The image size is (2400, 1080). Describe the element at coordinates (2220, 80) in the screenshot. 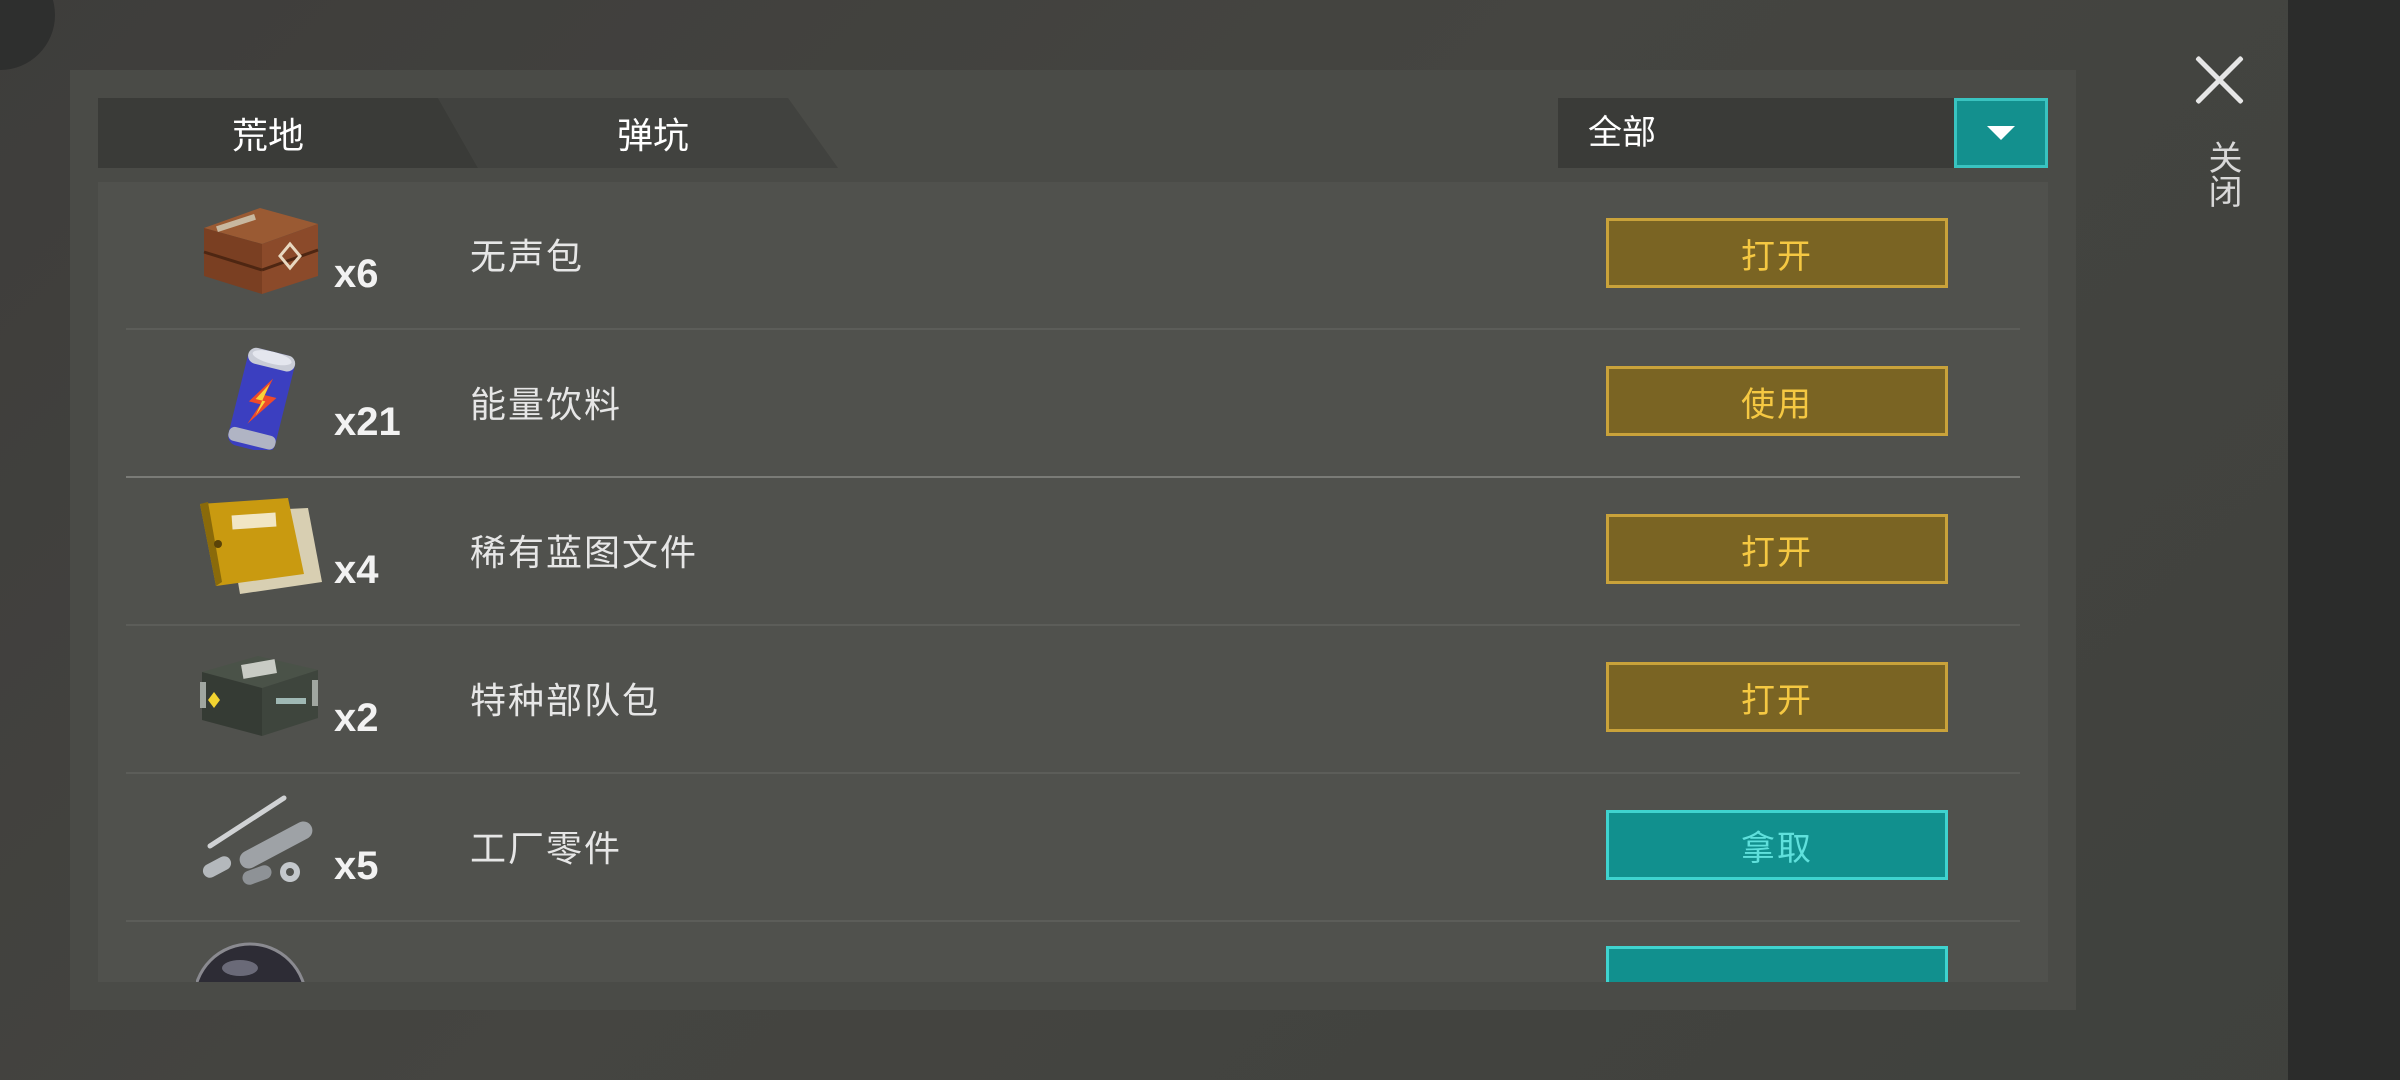

I see `close-icon` at that location.